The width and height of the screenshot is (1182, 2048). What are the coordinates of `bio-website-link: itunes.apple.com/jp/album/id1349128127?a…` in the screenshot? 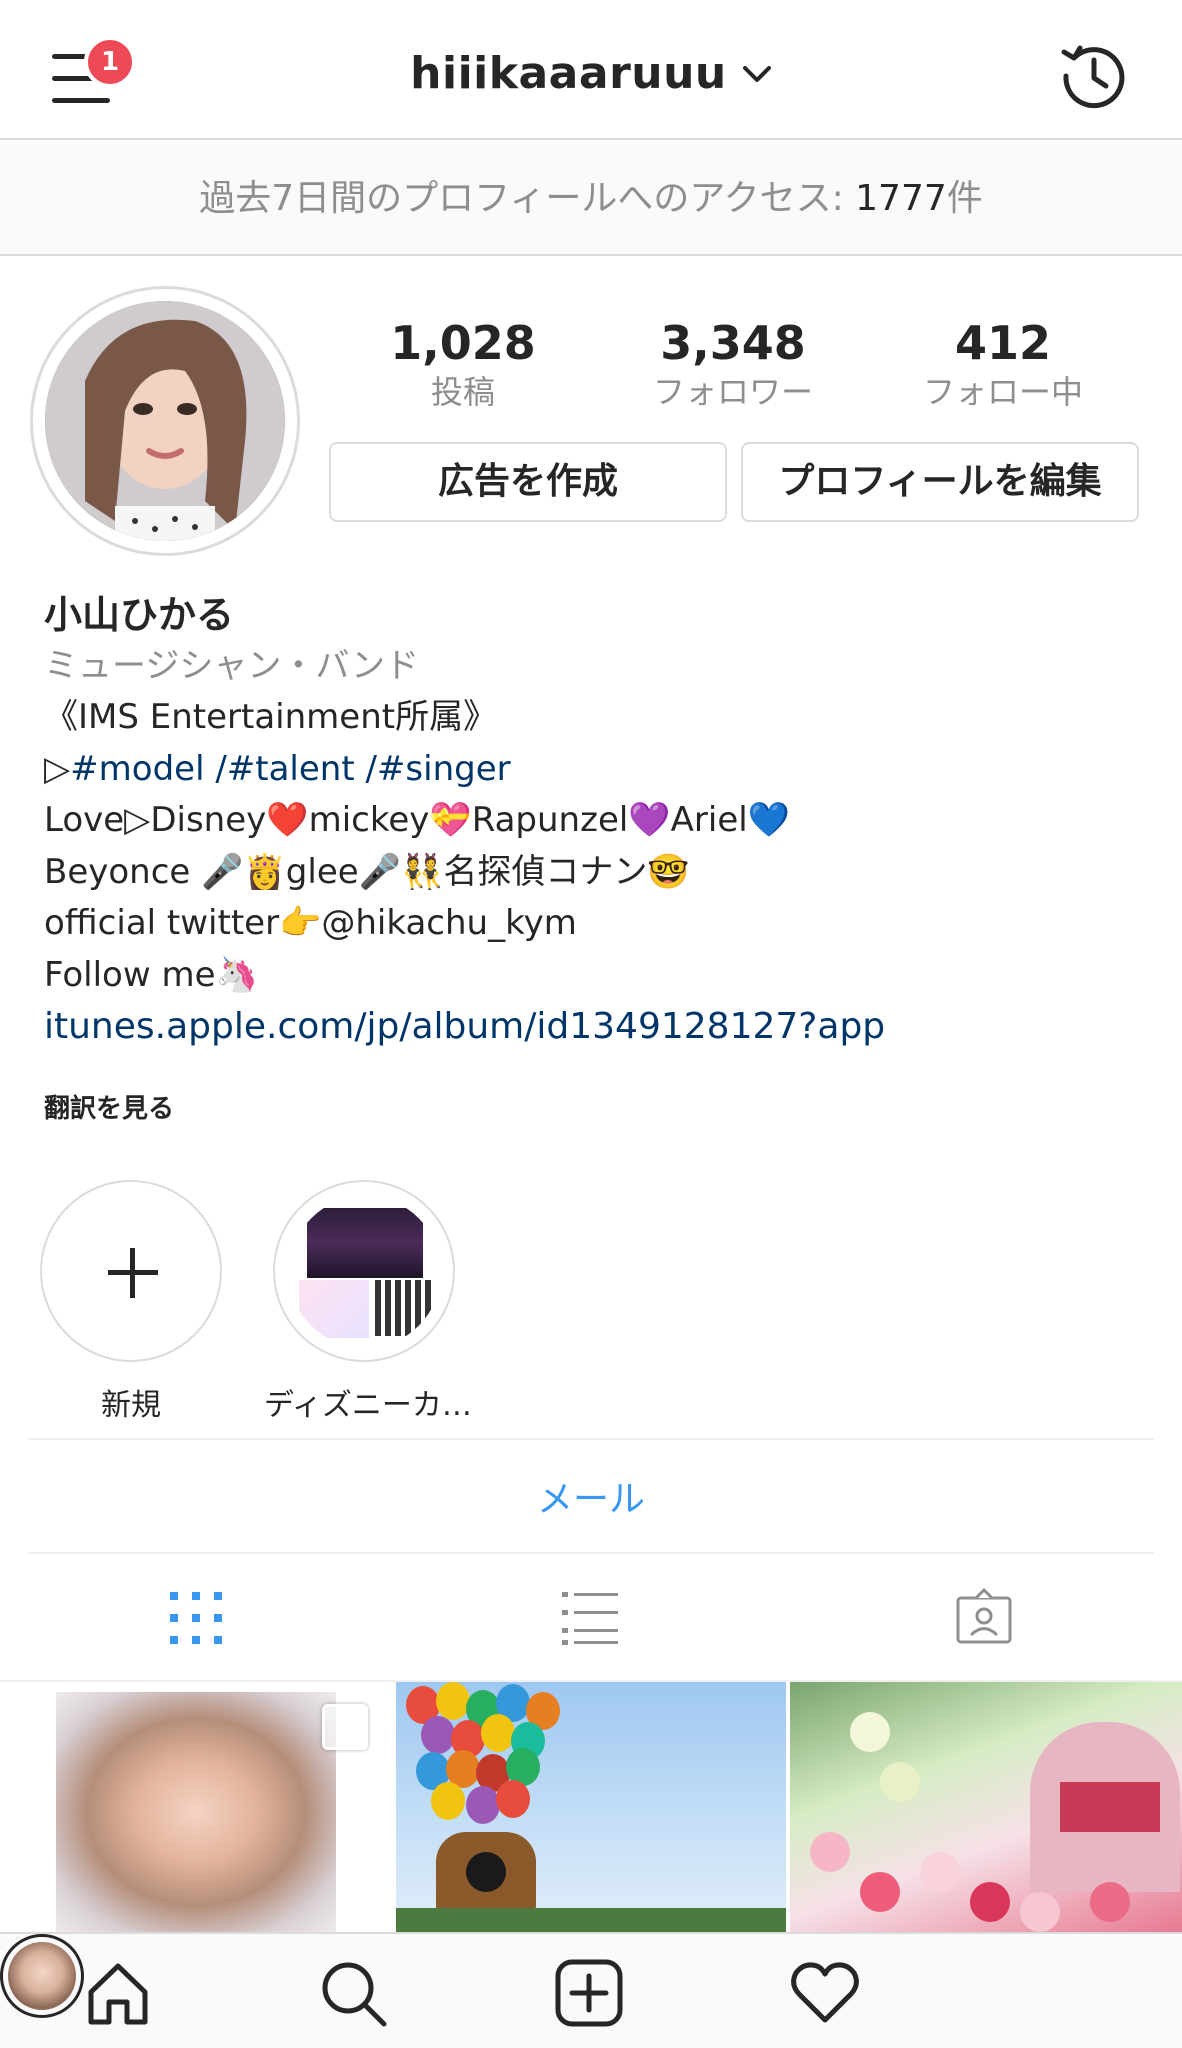 It's located at (594, 1027).